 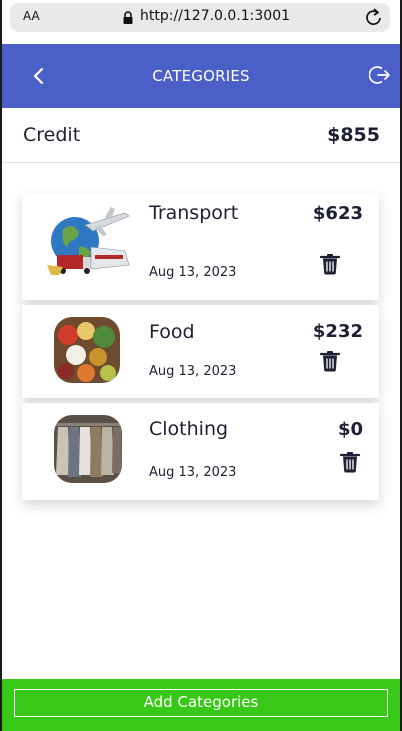 What do you see at coordinates (374, 19) in the screenshot?
I see `reload-icon` at bounding box center [374, 19].